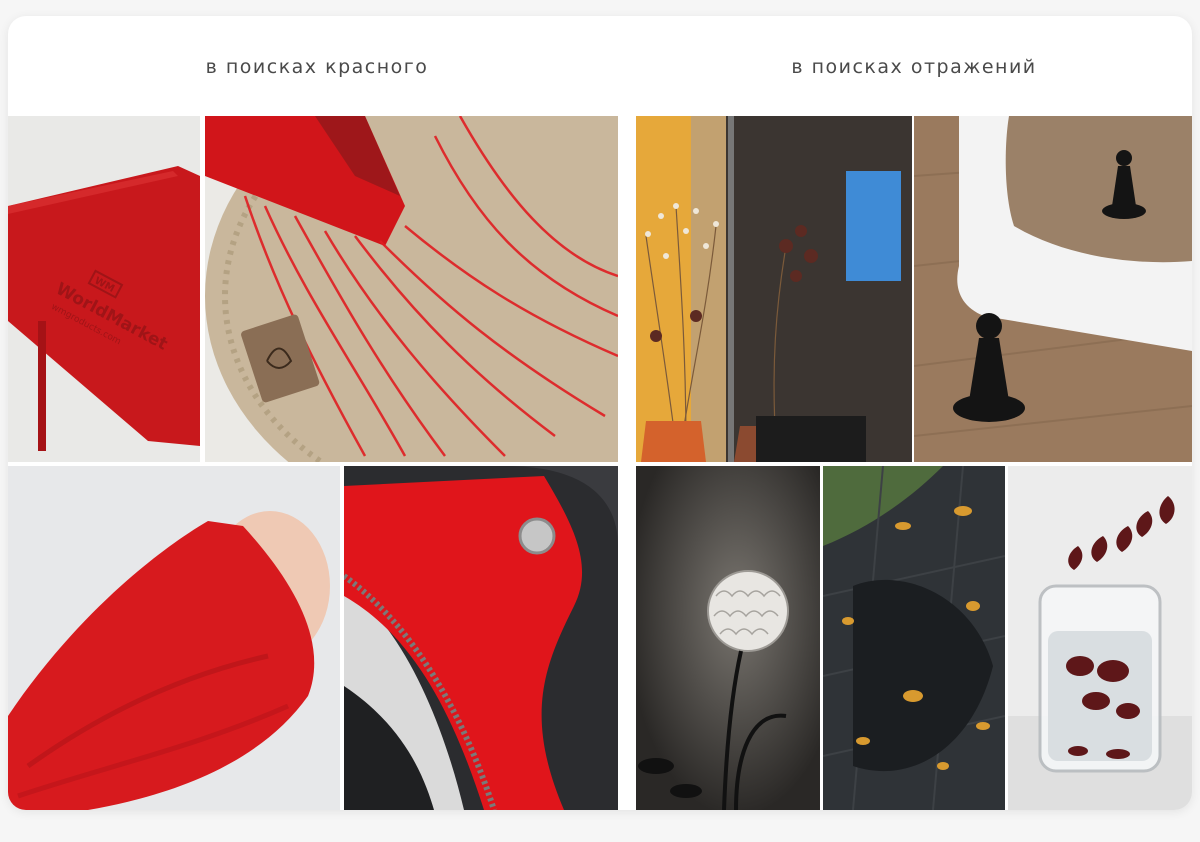  What do you see at coordinates (914, 638) in the screenshot?
I see `photo-puddle-leaves` at bounding box center [914, 638].